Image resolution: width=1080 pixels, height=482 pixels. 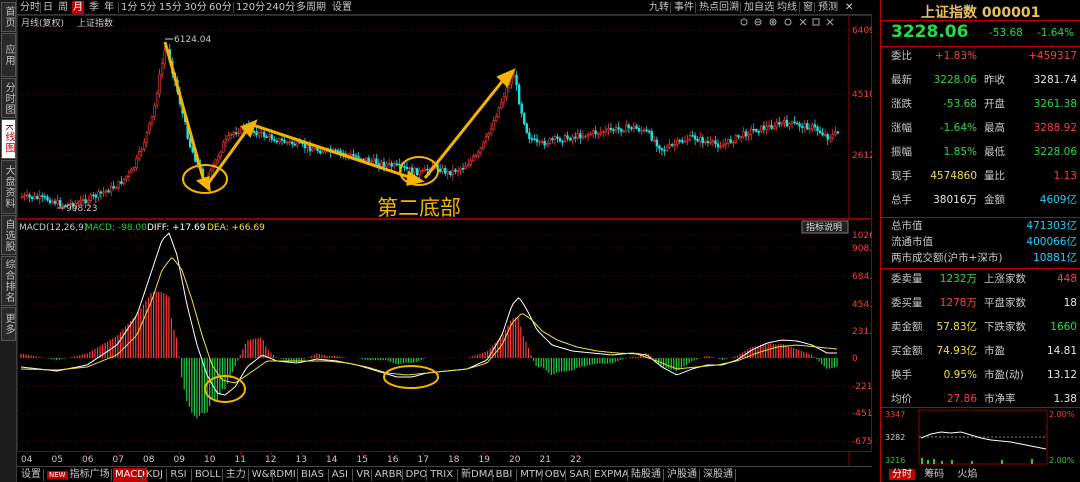 What do you see at coordinates (208, 475) in the screenshot?
I see `indicator-boll: BOLL` at bounding box center [208, 475].